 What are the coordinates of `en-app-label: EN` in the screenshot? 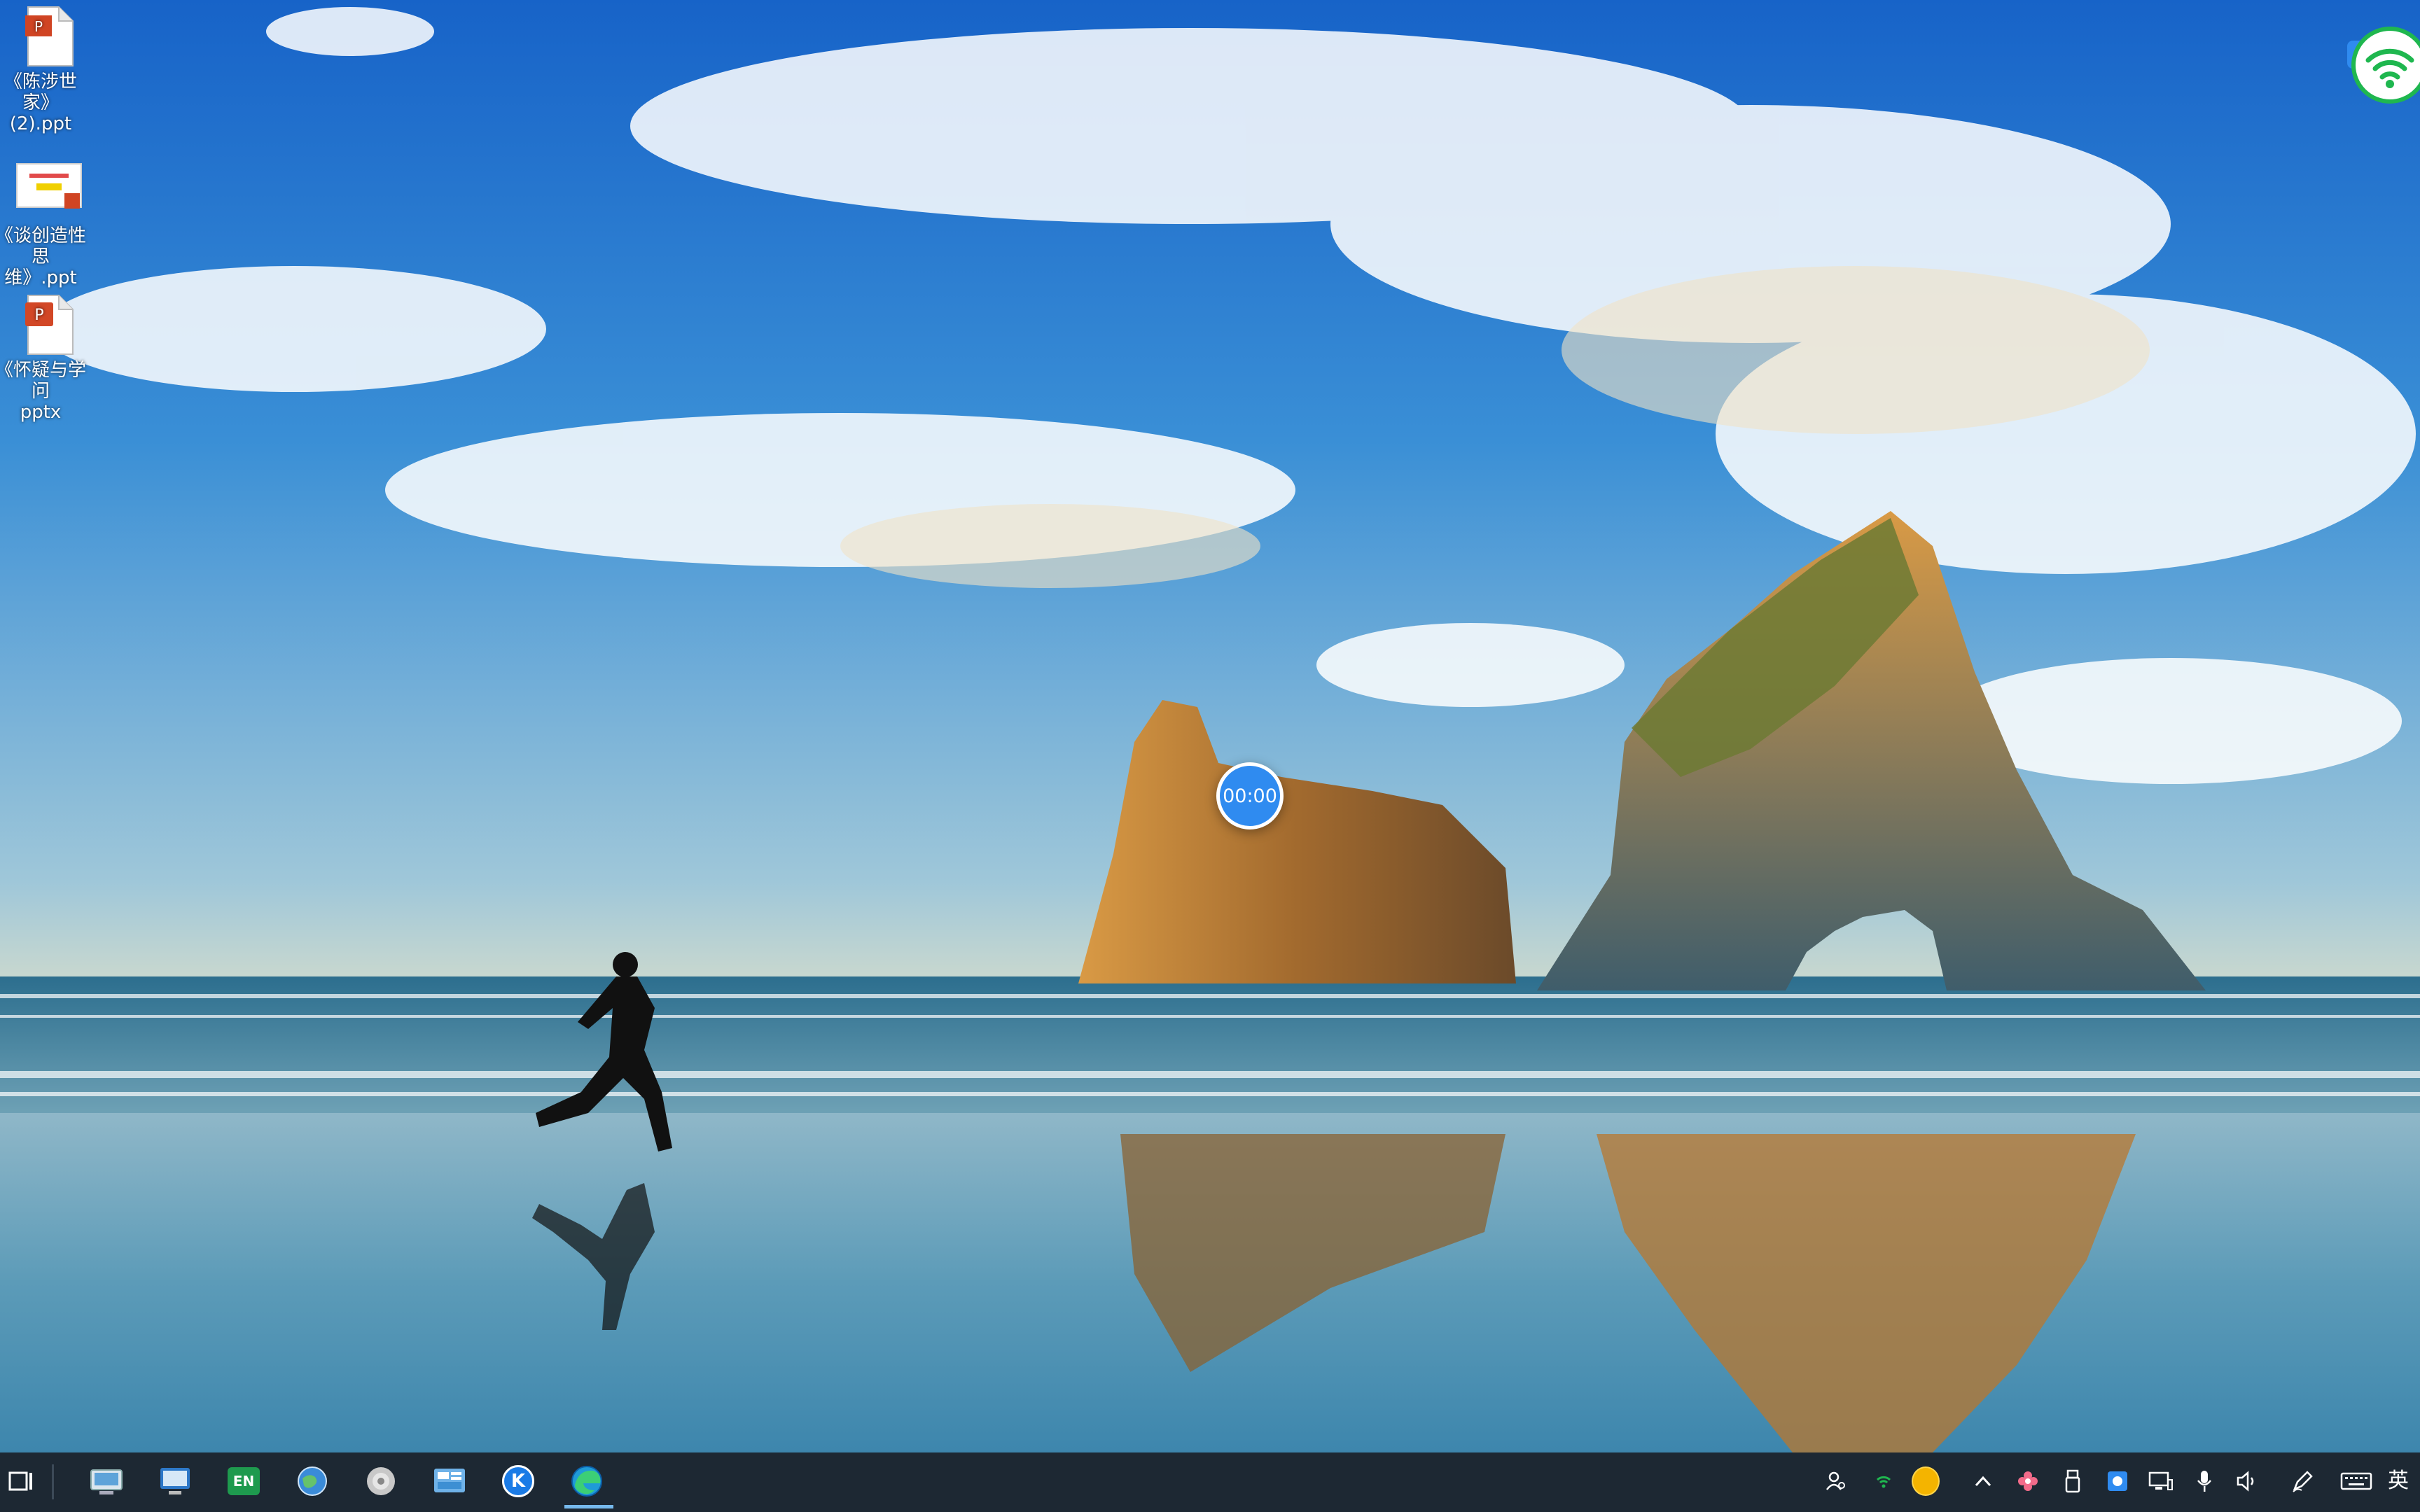 It's located at (244, 1481).